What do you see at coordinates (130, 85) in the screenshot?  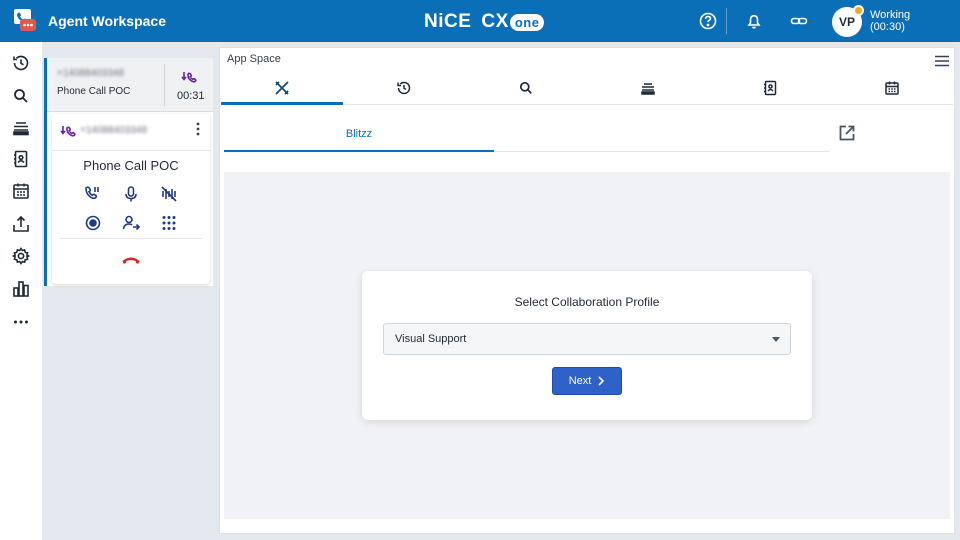 I see `contact-summary: +14088403348 Phone Call POC 00:31` at bounding box center [130, 85].